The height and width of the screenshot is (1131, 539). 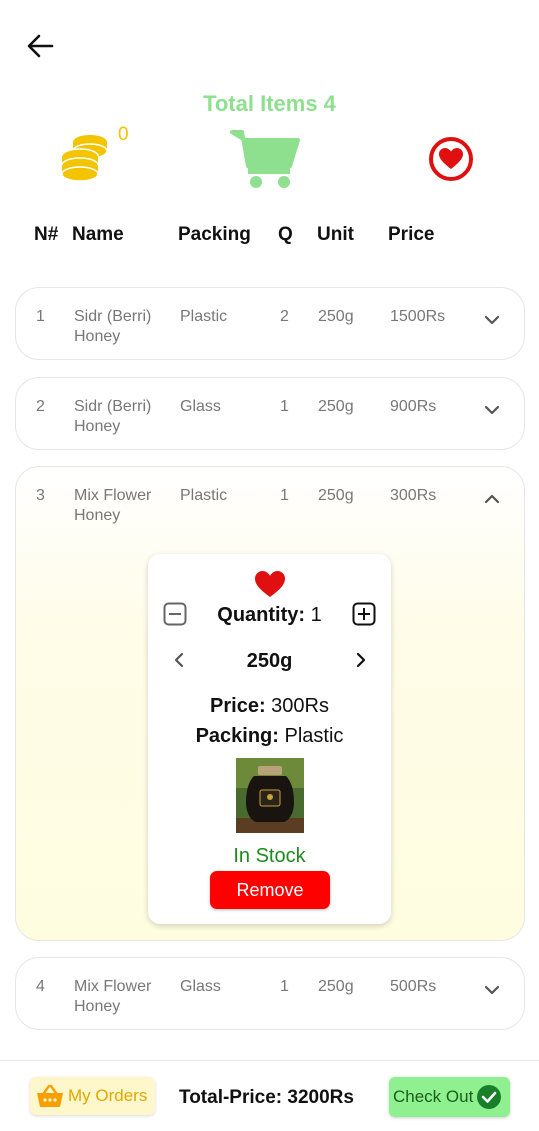 I want to click on row-price: 300Rs, so click(x=413, y=495).